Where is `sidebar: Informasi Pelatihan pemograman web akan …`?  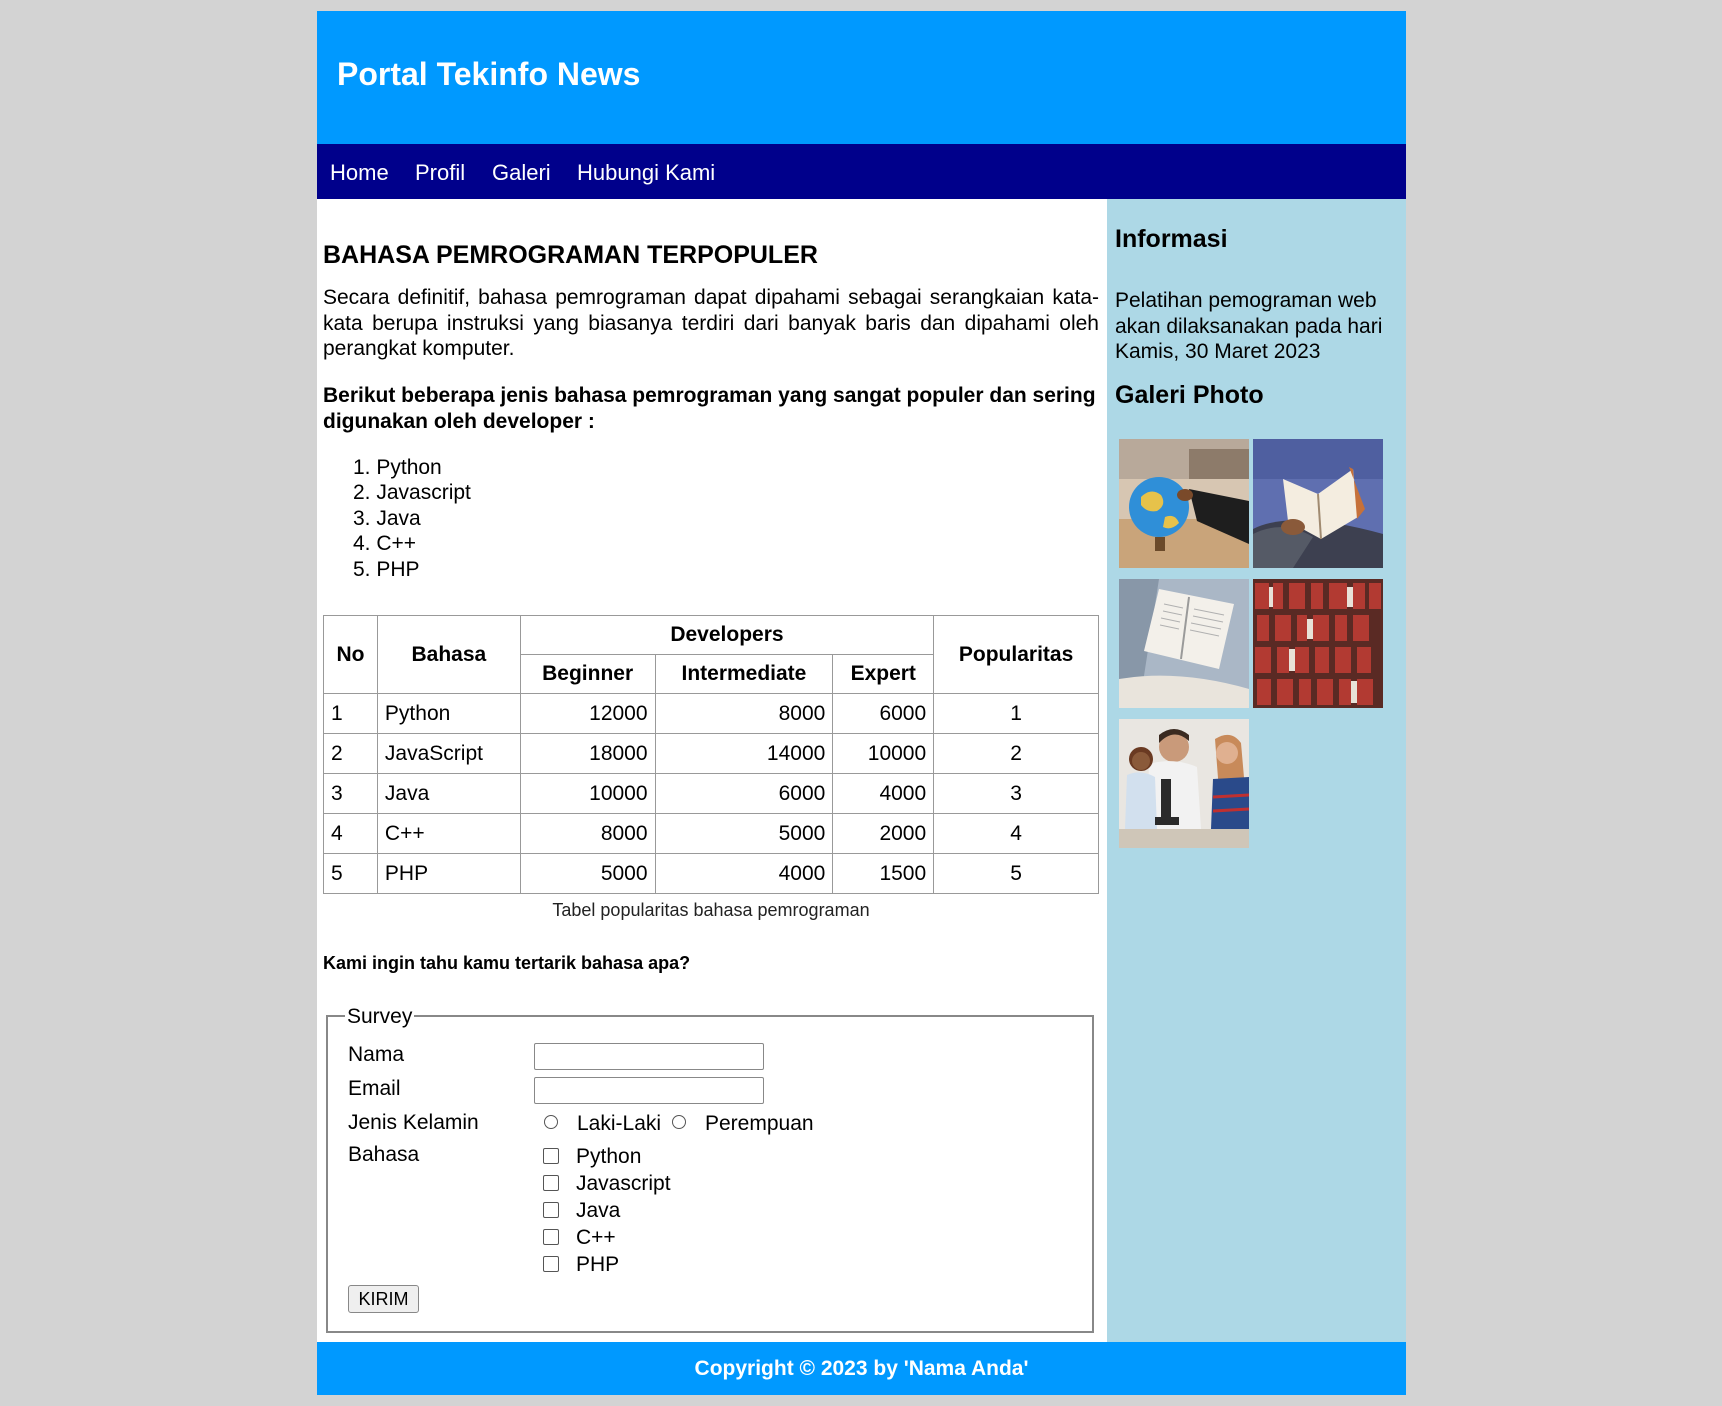 sidebar: Informasi Pelatihan pemograman web akan … is located at coordinates (1256, 776).